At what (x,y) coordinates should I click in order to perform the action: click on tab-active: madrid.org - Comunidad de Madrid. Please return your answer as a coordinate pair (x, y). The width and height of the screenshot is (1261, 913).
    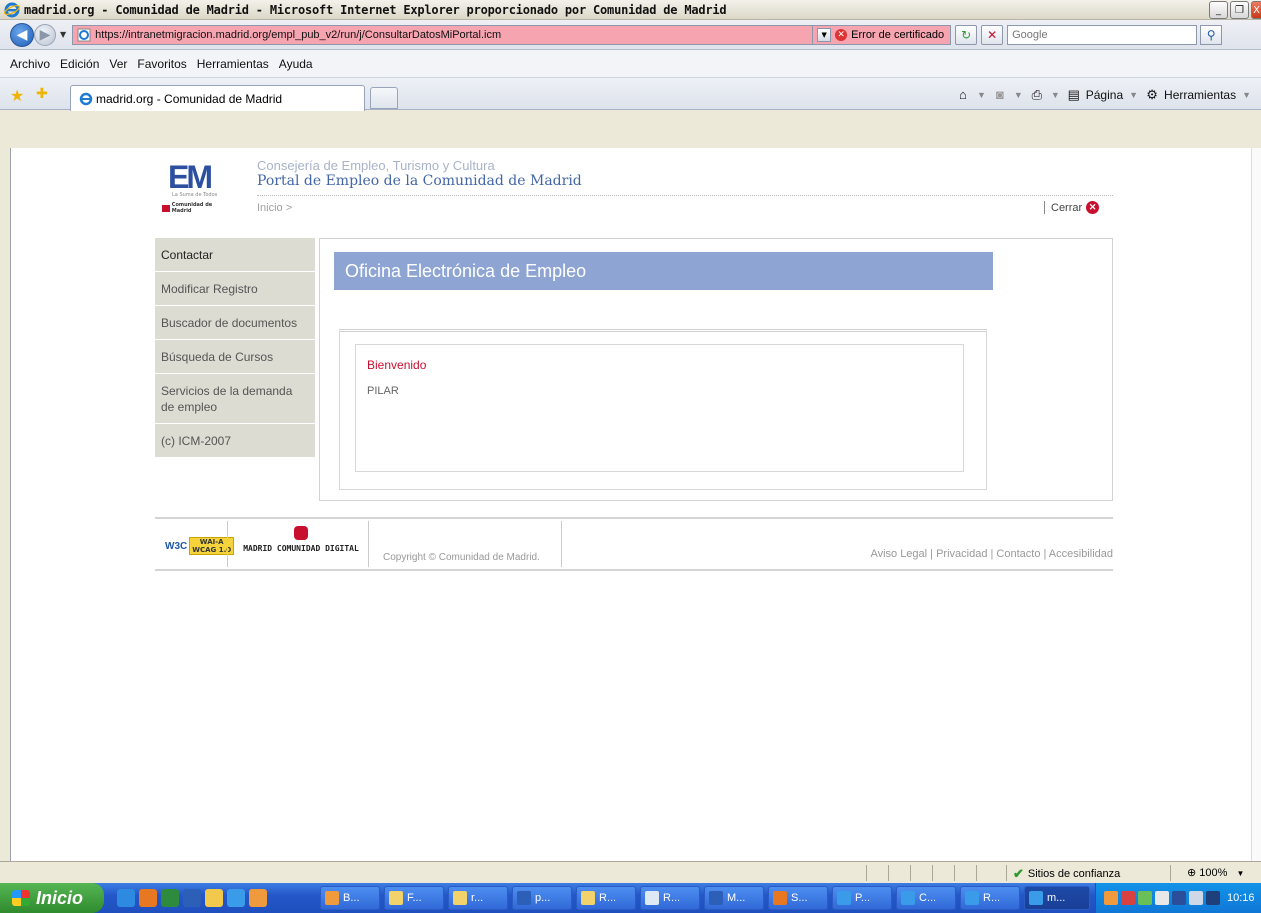
    Looking at the image, I should click on (217, 98).